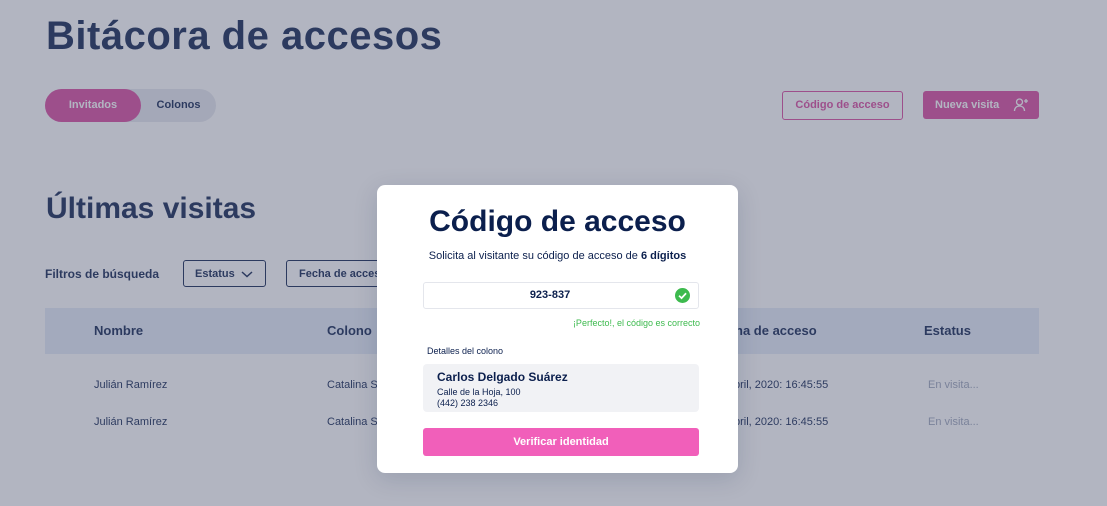 The image size is (1107, 506). I want to click on resident-details-label: Detalles del colono, so click(465, 351).